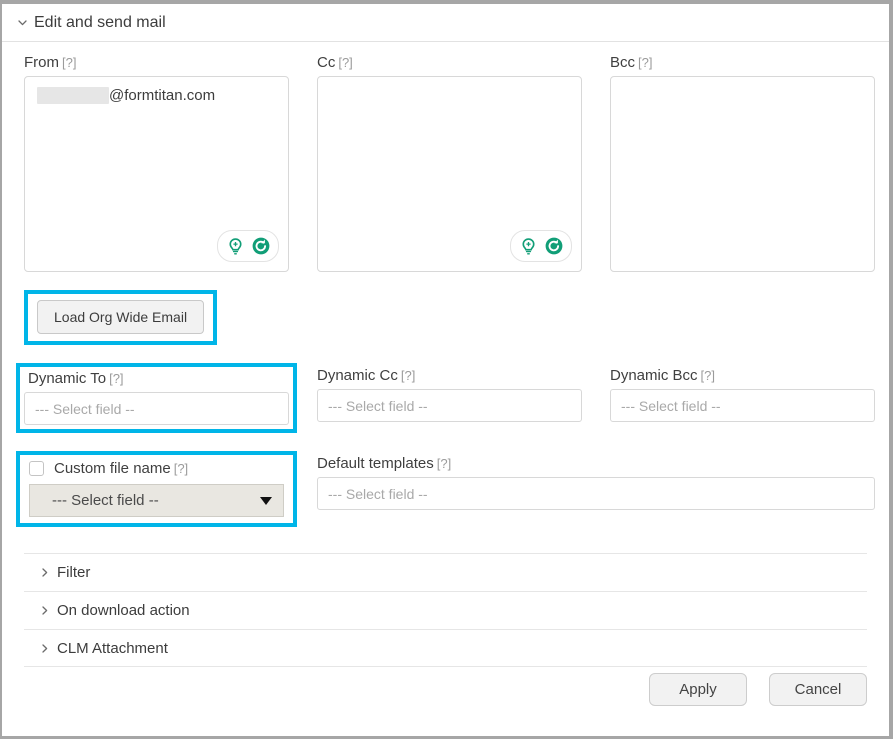  Describe the element at coordinates (76, 378) in the screenshot. I see `dynamic-to-label: Dynamic To [?]` at that location.